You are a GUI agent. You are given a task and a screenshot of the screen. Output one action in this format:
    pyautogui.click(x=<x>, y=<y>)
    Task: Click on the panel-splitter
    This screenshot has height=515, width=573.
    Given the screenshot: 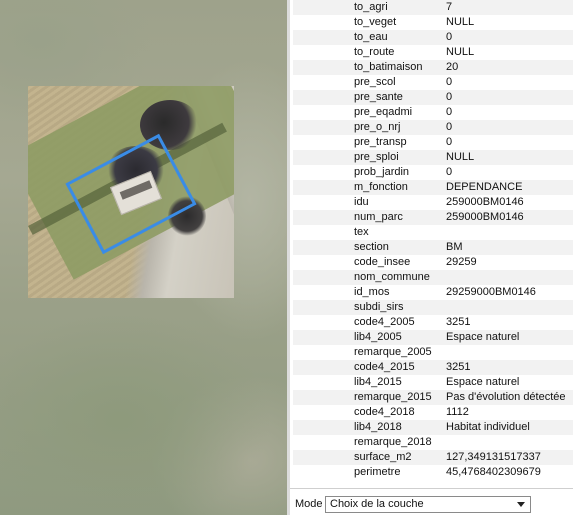 What is the action you would take?
    pyautogui.click(x=288, y=257)
    